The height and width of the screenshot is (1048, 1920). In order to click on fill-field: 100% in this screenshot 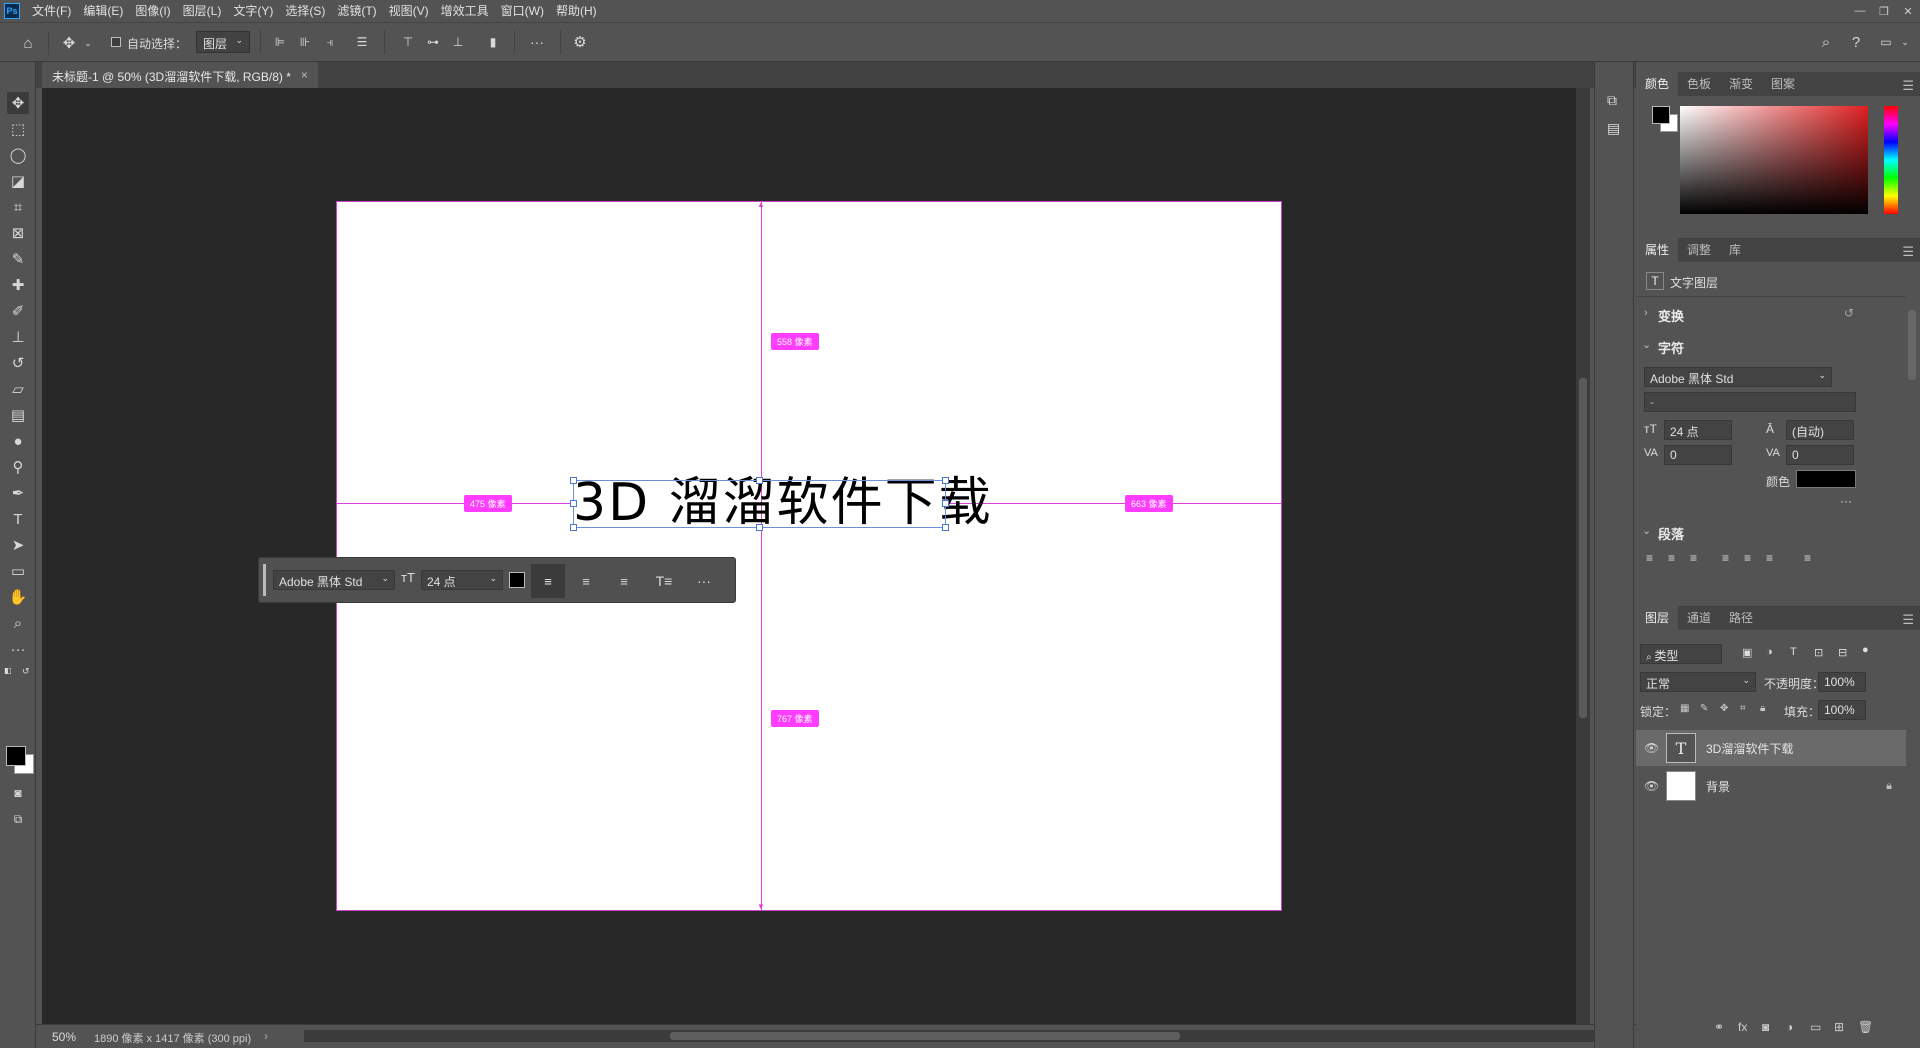, I will do `click(1842, 710)`.